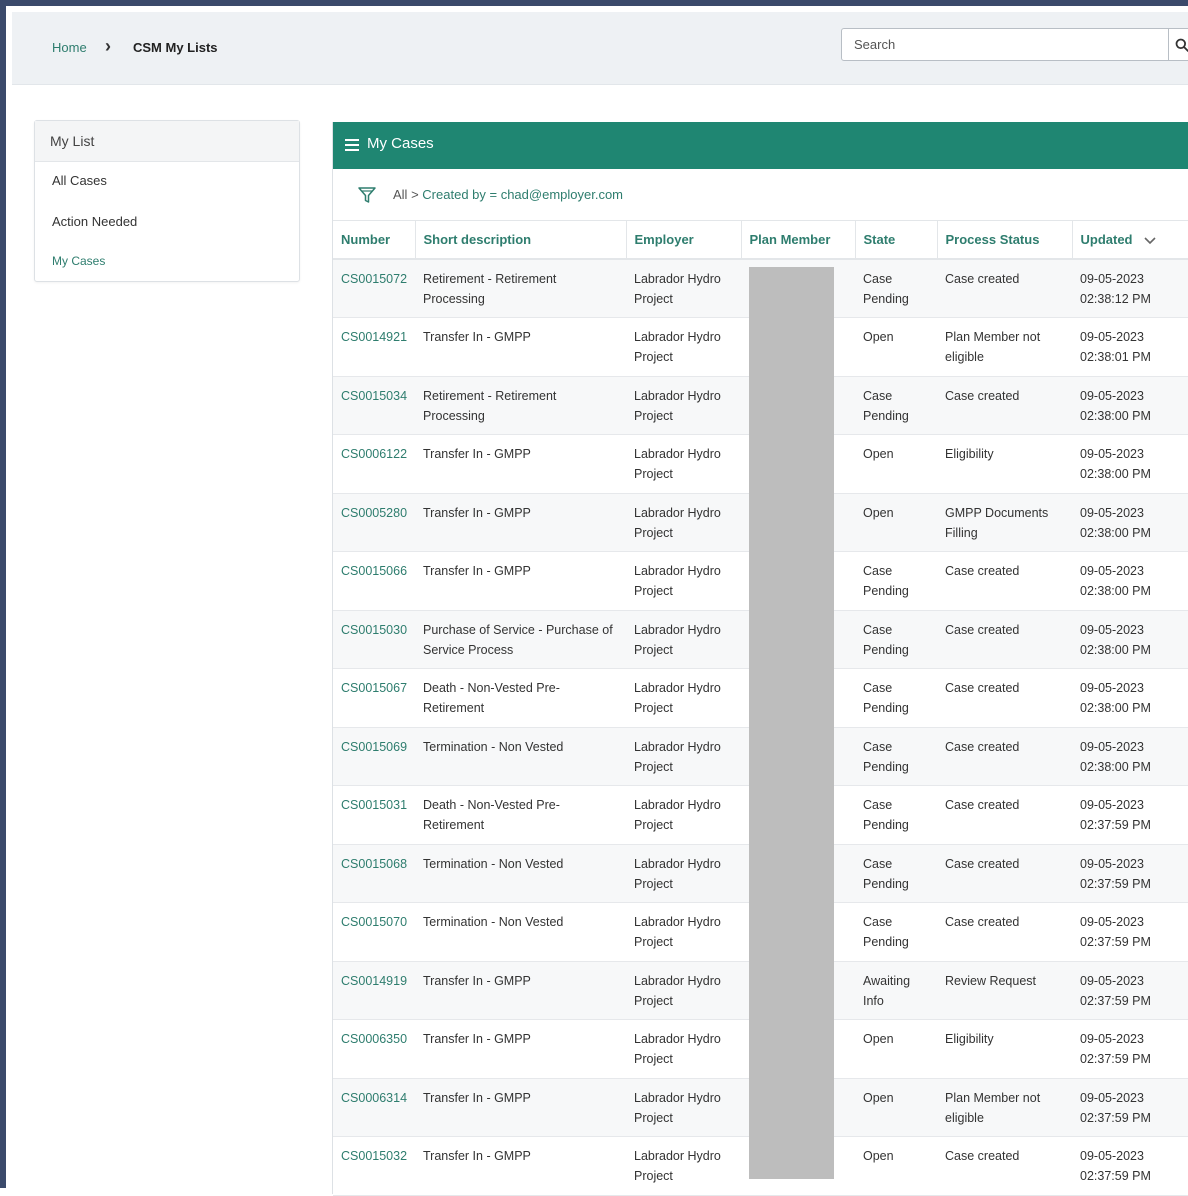  Describe the element at coordinates (896, 990) in the screenshot. I see `state-cell: Awaiting Info` at that location.